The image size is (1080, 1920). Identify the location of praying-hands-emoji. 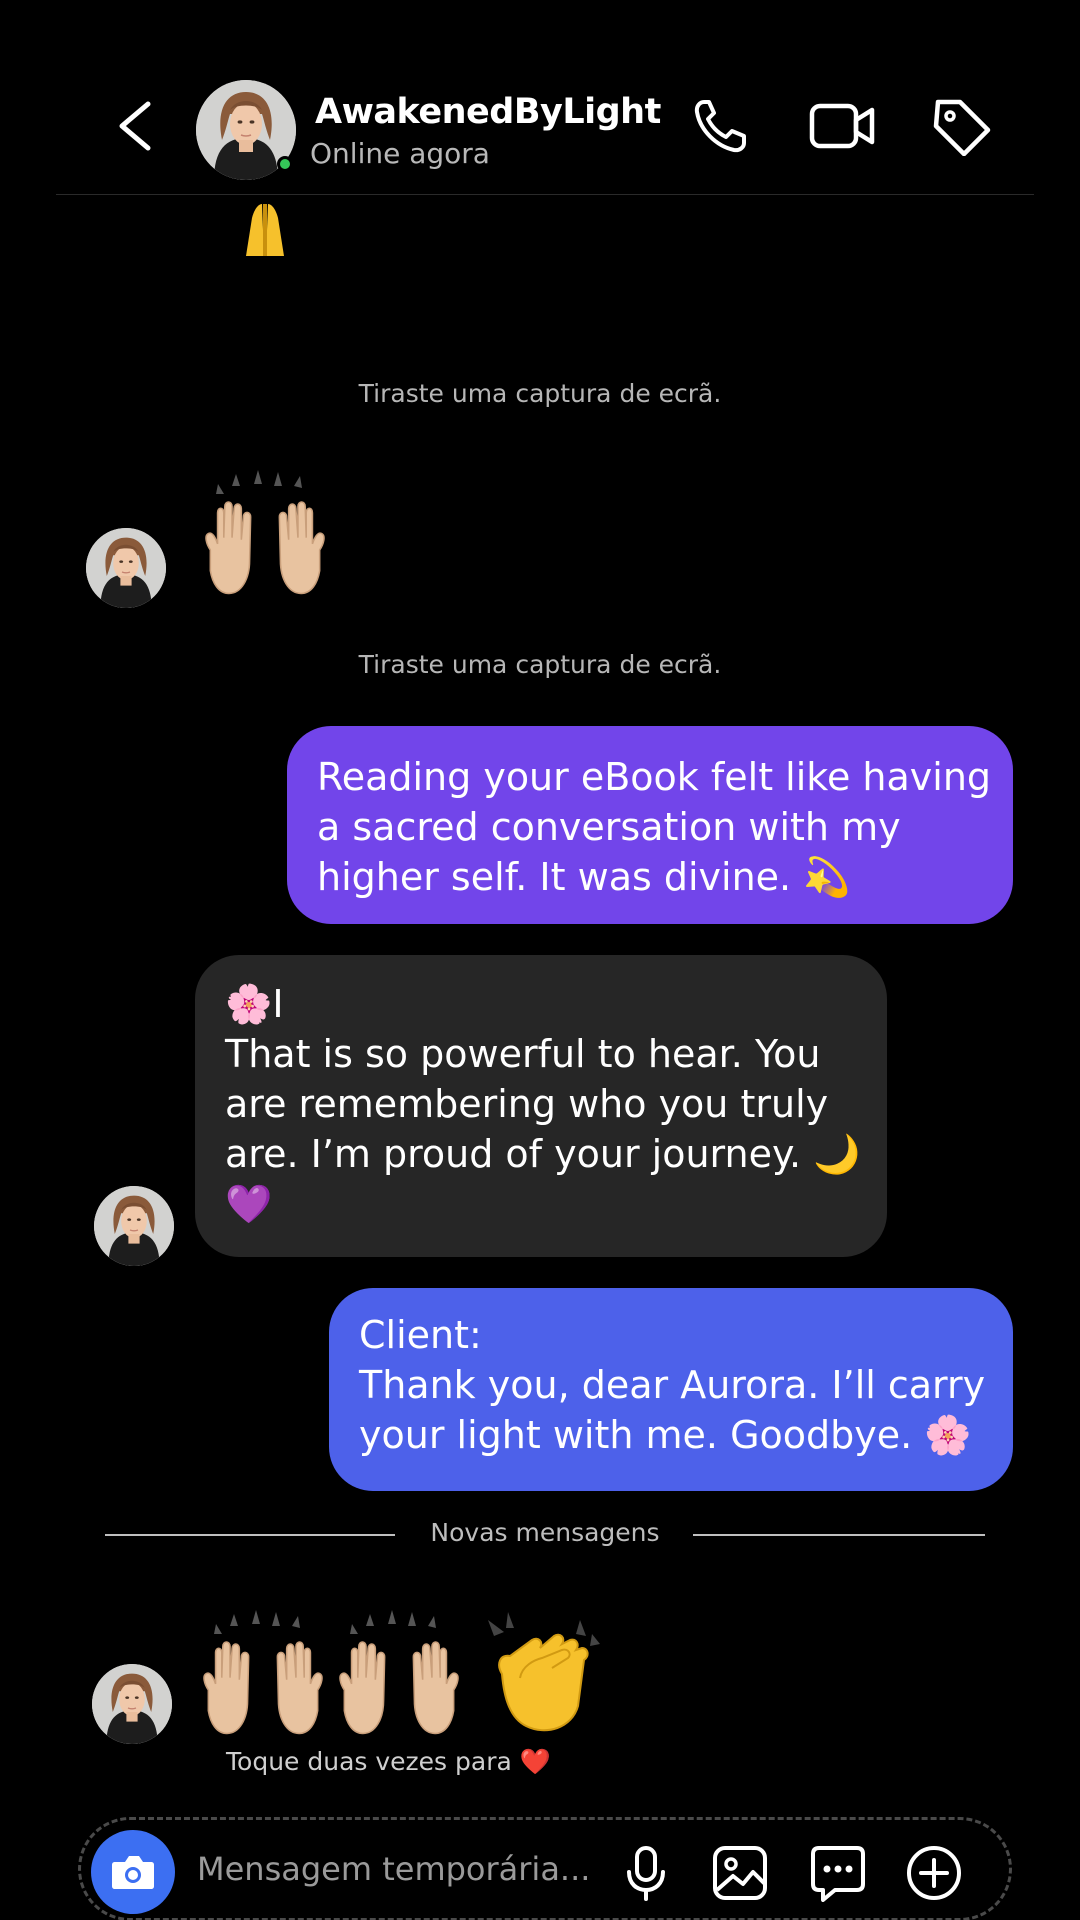
(265, 230).